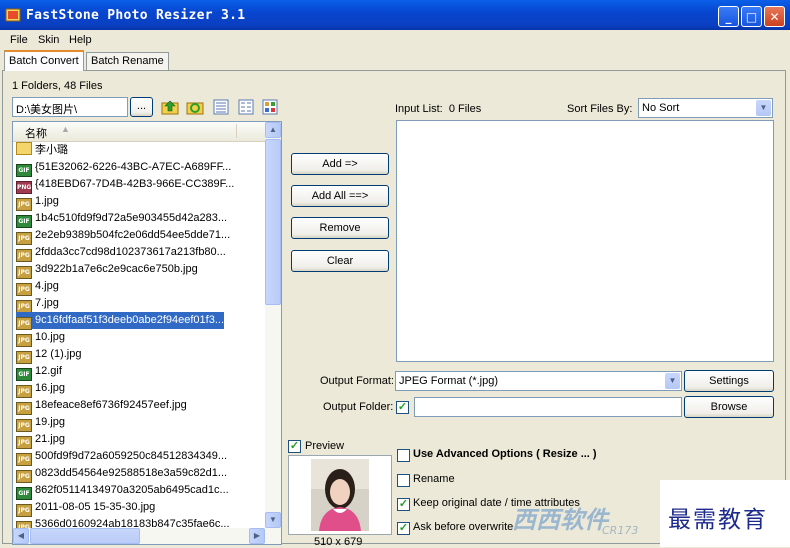 The height and width of the screenshot is (548, 790). Describe the element at coordinates (505, 454) in the screenshot. I see `advanced-options-label: Use Advanced Options ( Resize ... )` at that location.